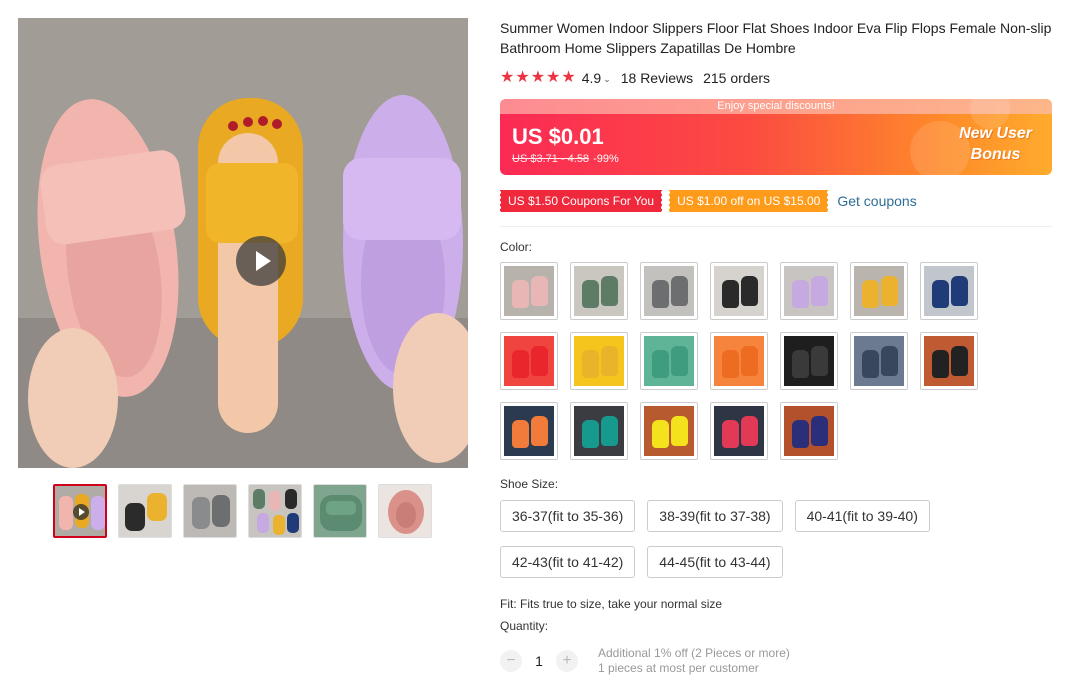  I want to click on thumb-video, so click(80, 511).